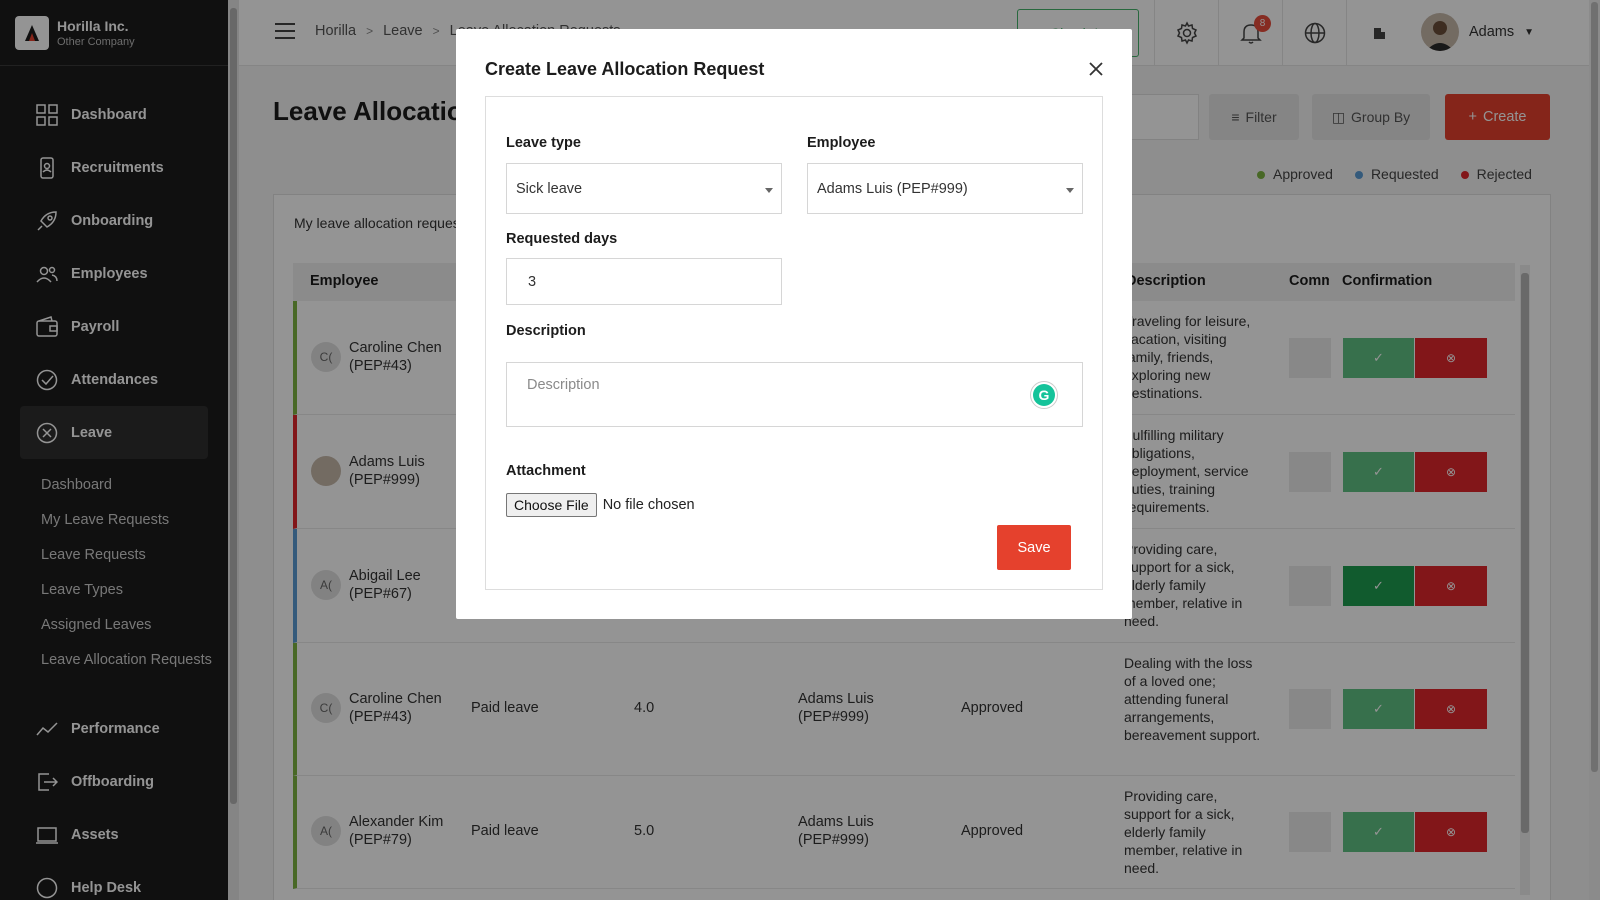 This screenshot has height=900, width=1600. What do you see at coordinates (546, 471) in the screenshot?
I see `attachment-label: Attachment` at bounding box center [546, 471].